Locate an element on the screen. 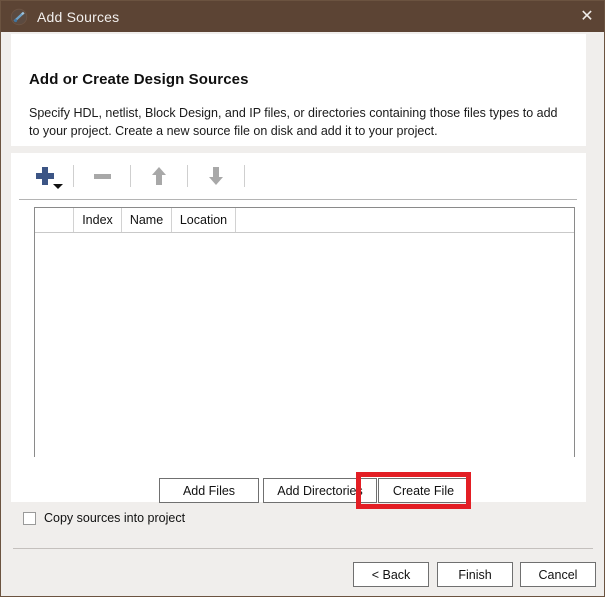 The image size is (605, 597). sources-toolbar is located at coordinates (298, 176).